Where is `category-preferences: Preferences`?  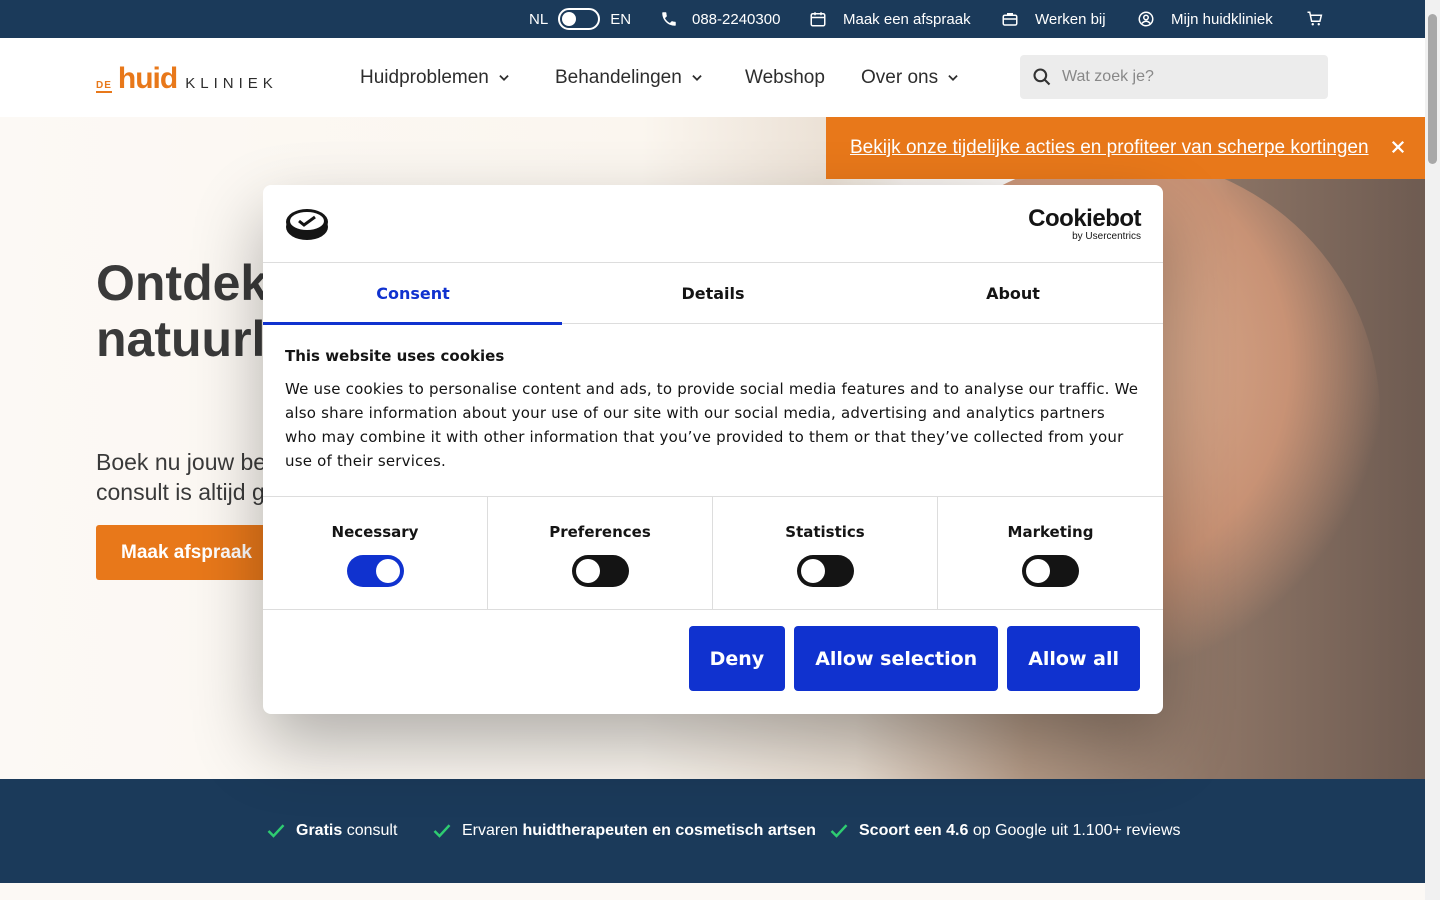 category-preferences: Preferences is located at coordinates (600, 553).